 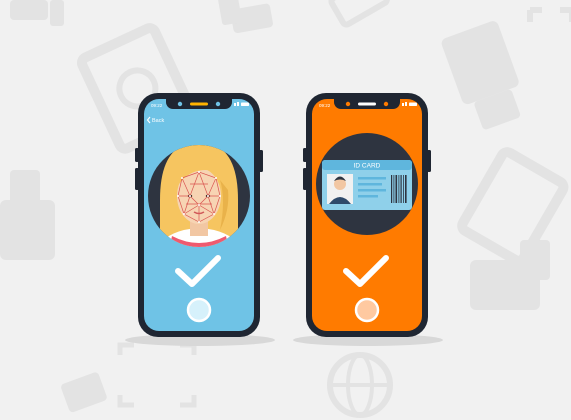 I want to click on phone-left: 09:22 Back, so click(x=199, y=215).